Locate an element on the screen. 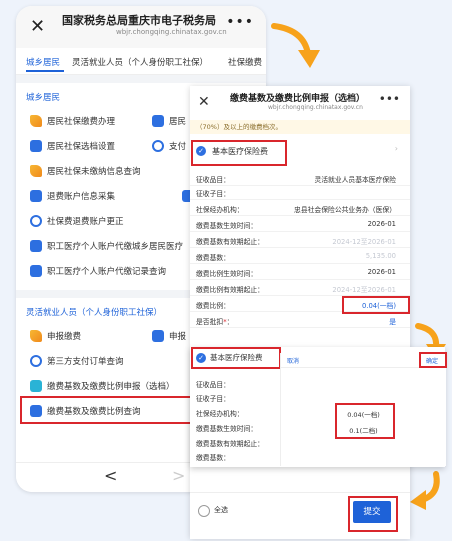 The width and height of the screenshot is (452, 541). settings-icon is located at coordinates (36, 146).